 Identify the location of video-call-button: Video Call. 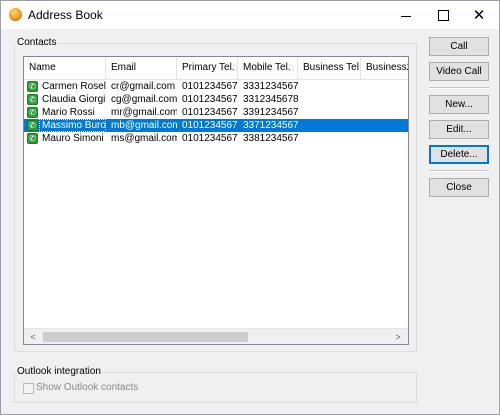
(459, 71).